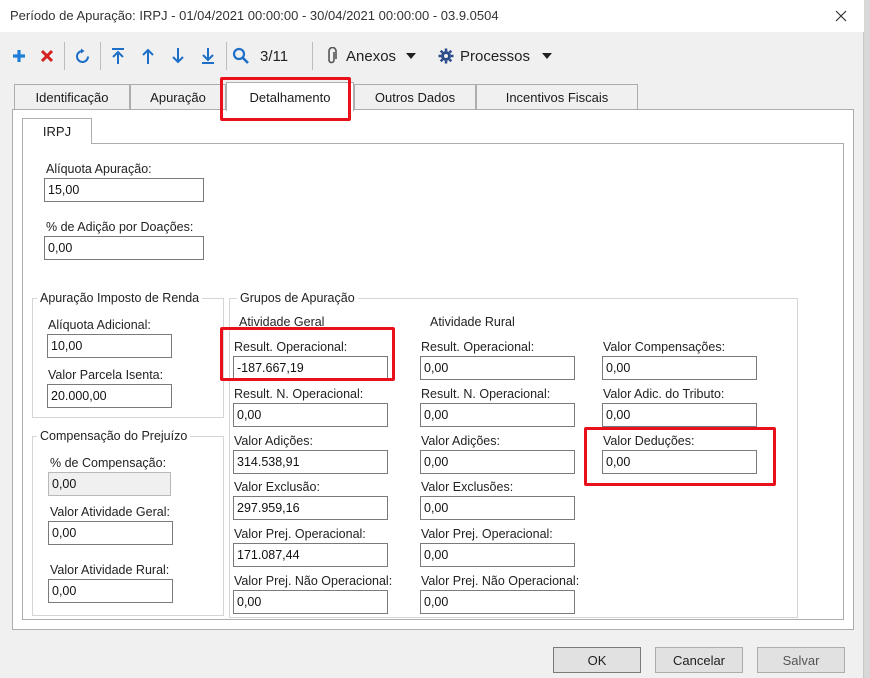 The width and height of the screenshot is (870, 678). I want to click on first-record-button, so click(118, 56).